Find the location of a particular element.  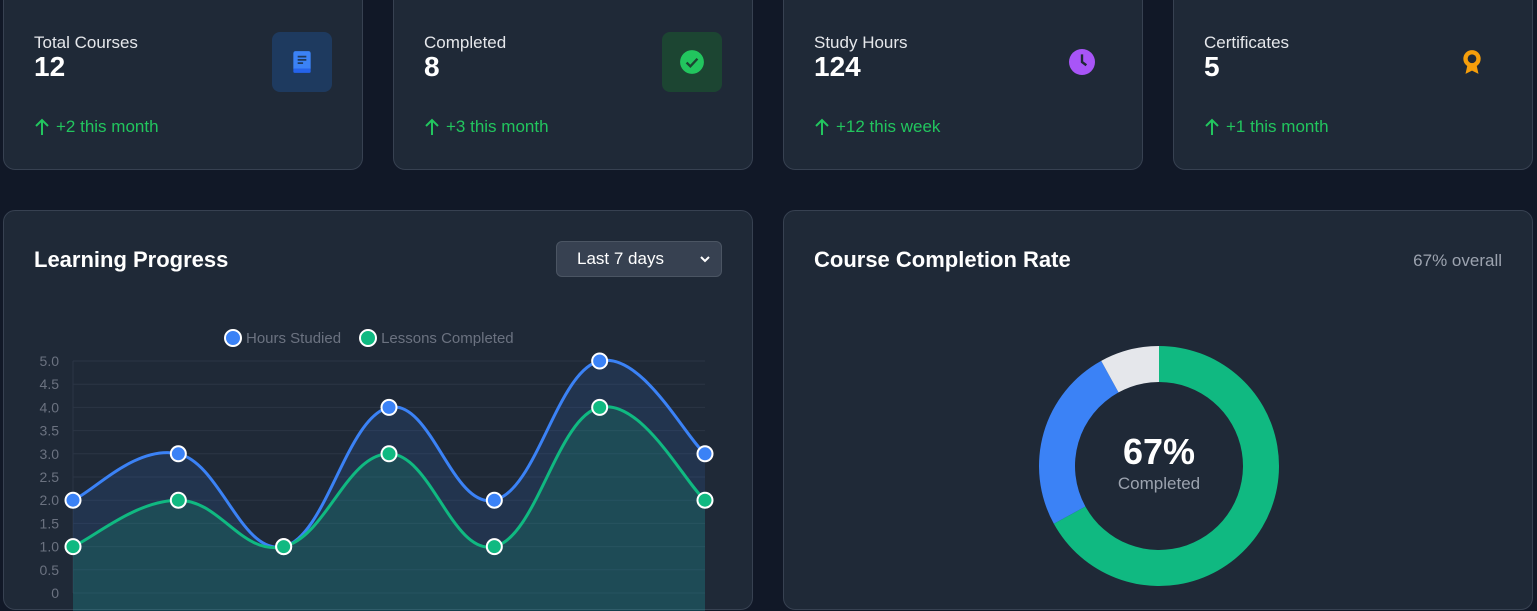

clock-icon is located at coordinates (1082, 62).